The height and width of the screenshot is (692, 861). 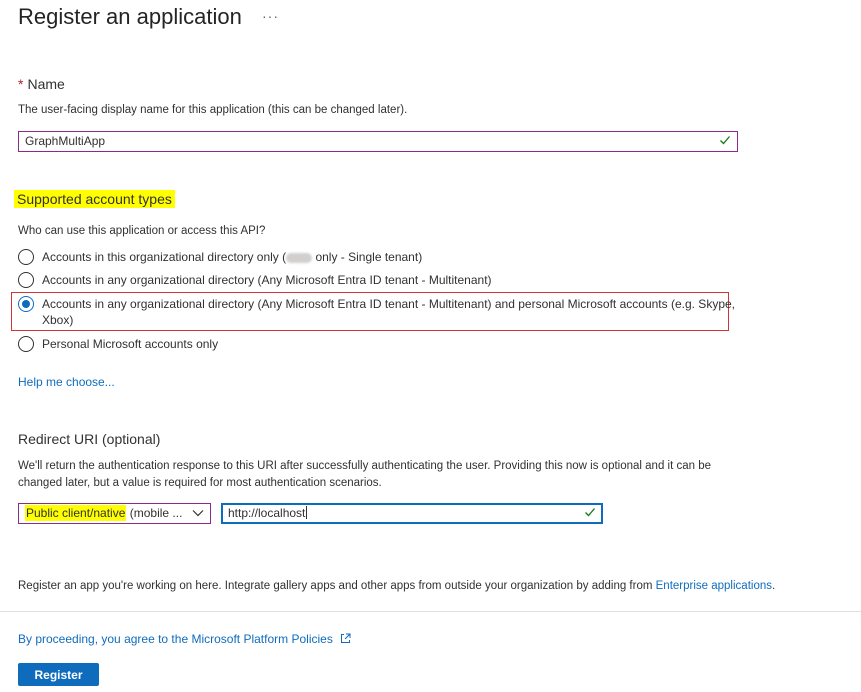 What do you see at coordinates (412, 513) in the screenshot?
I see `redirect-uri-input: http://localhost` at bounding box center [412, 513].